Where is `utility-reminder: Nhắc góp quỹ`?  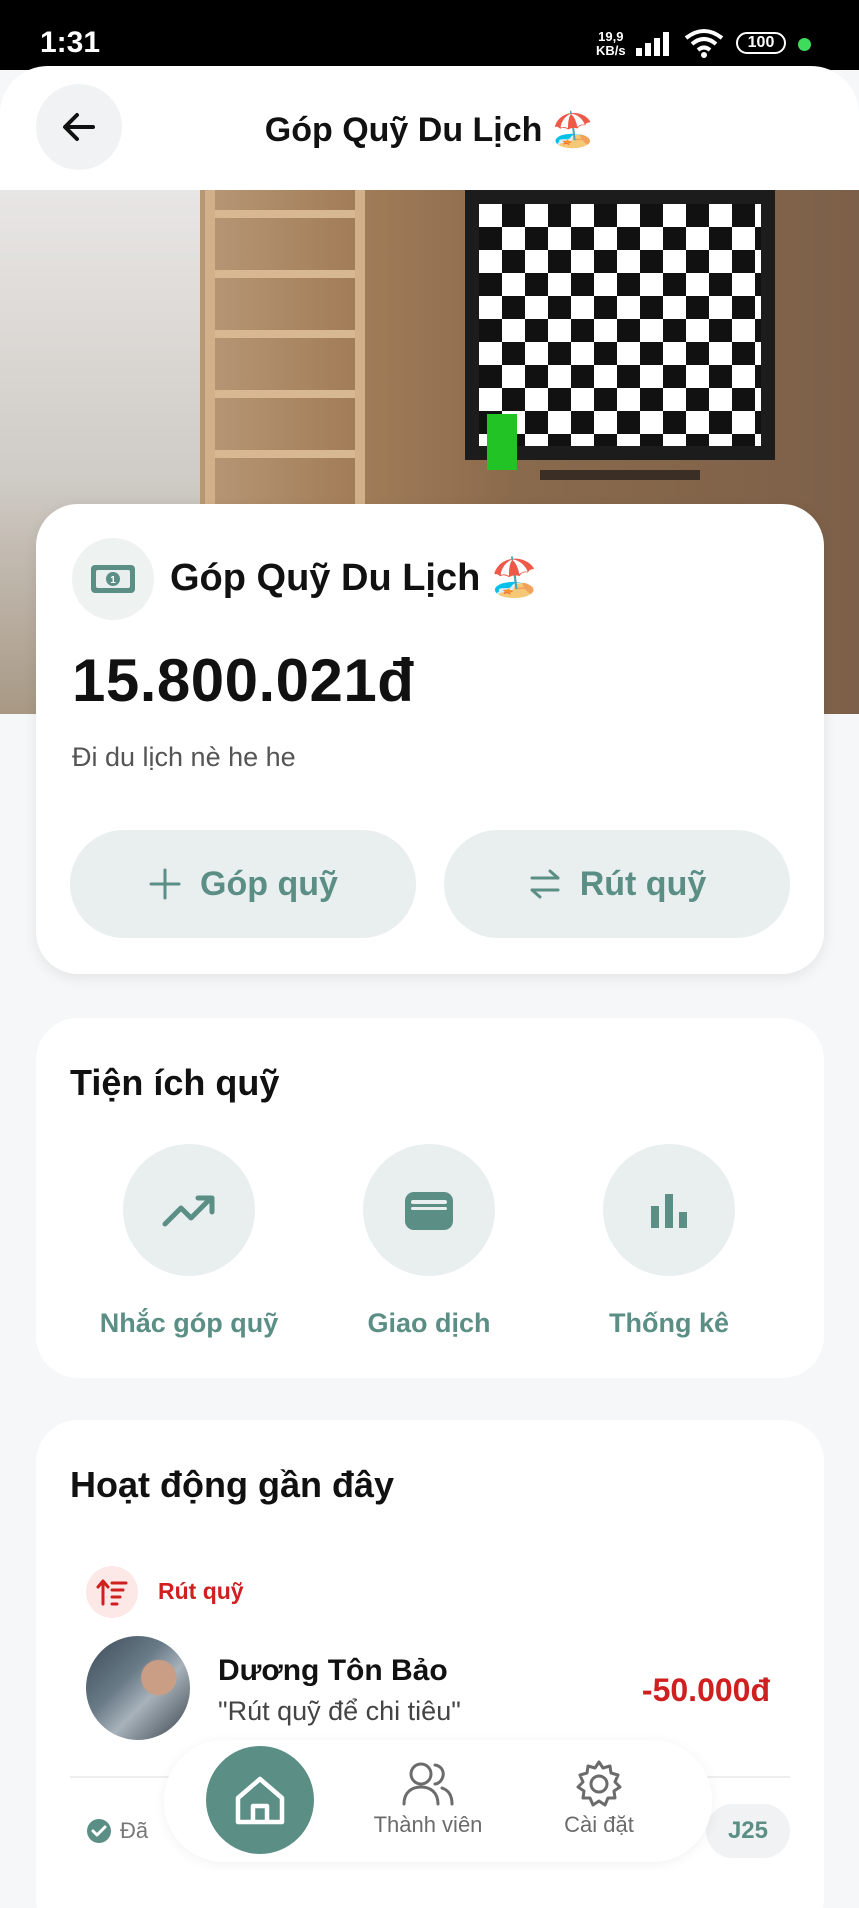
utility-reminder: Nhắc góp quỹ is located at coordinates (189, 1241).